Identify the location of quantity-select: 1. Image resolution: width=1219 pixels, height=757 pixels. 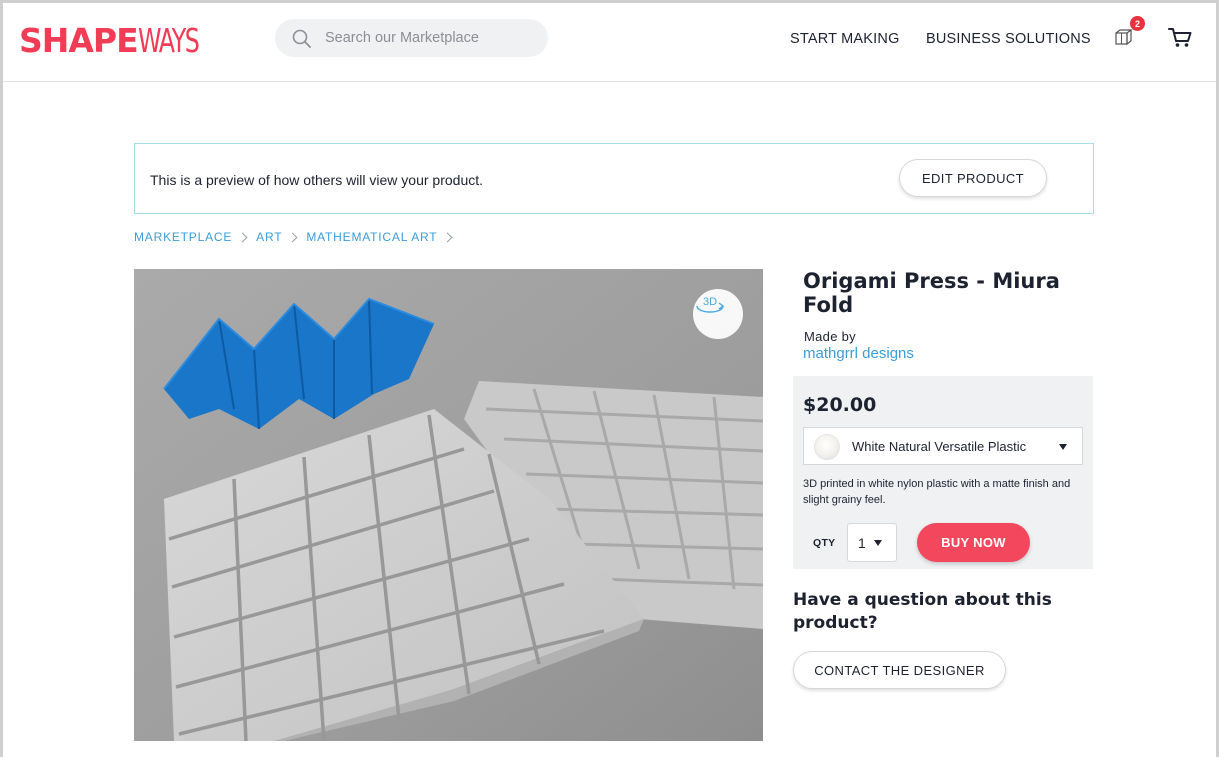
(872, 542).